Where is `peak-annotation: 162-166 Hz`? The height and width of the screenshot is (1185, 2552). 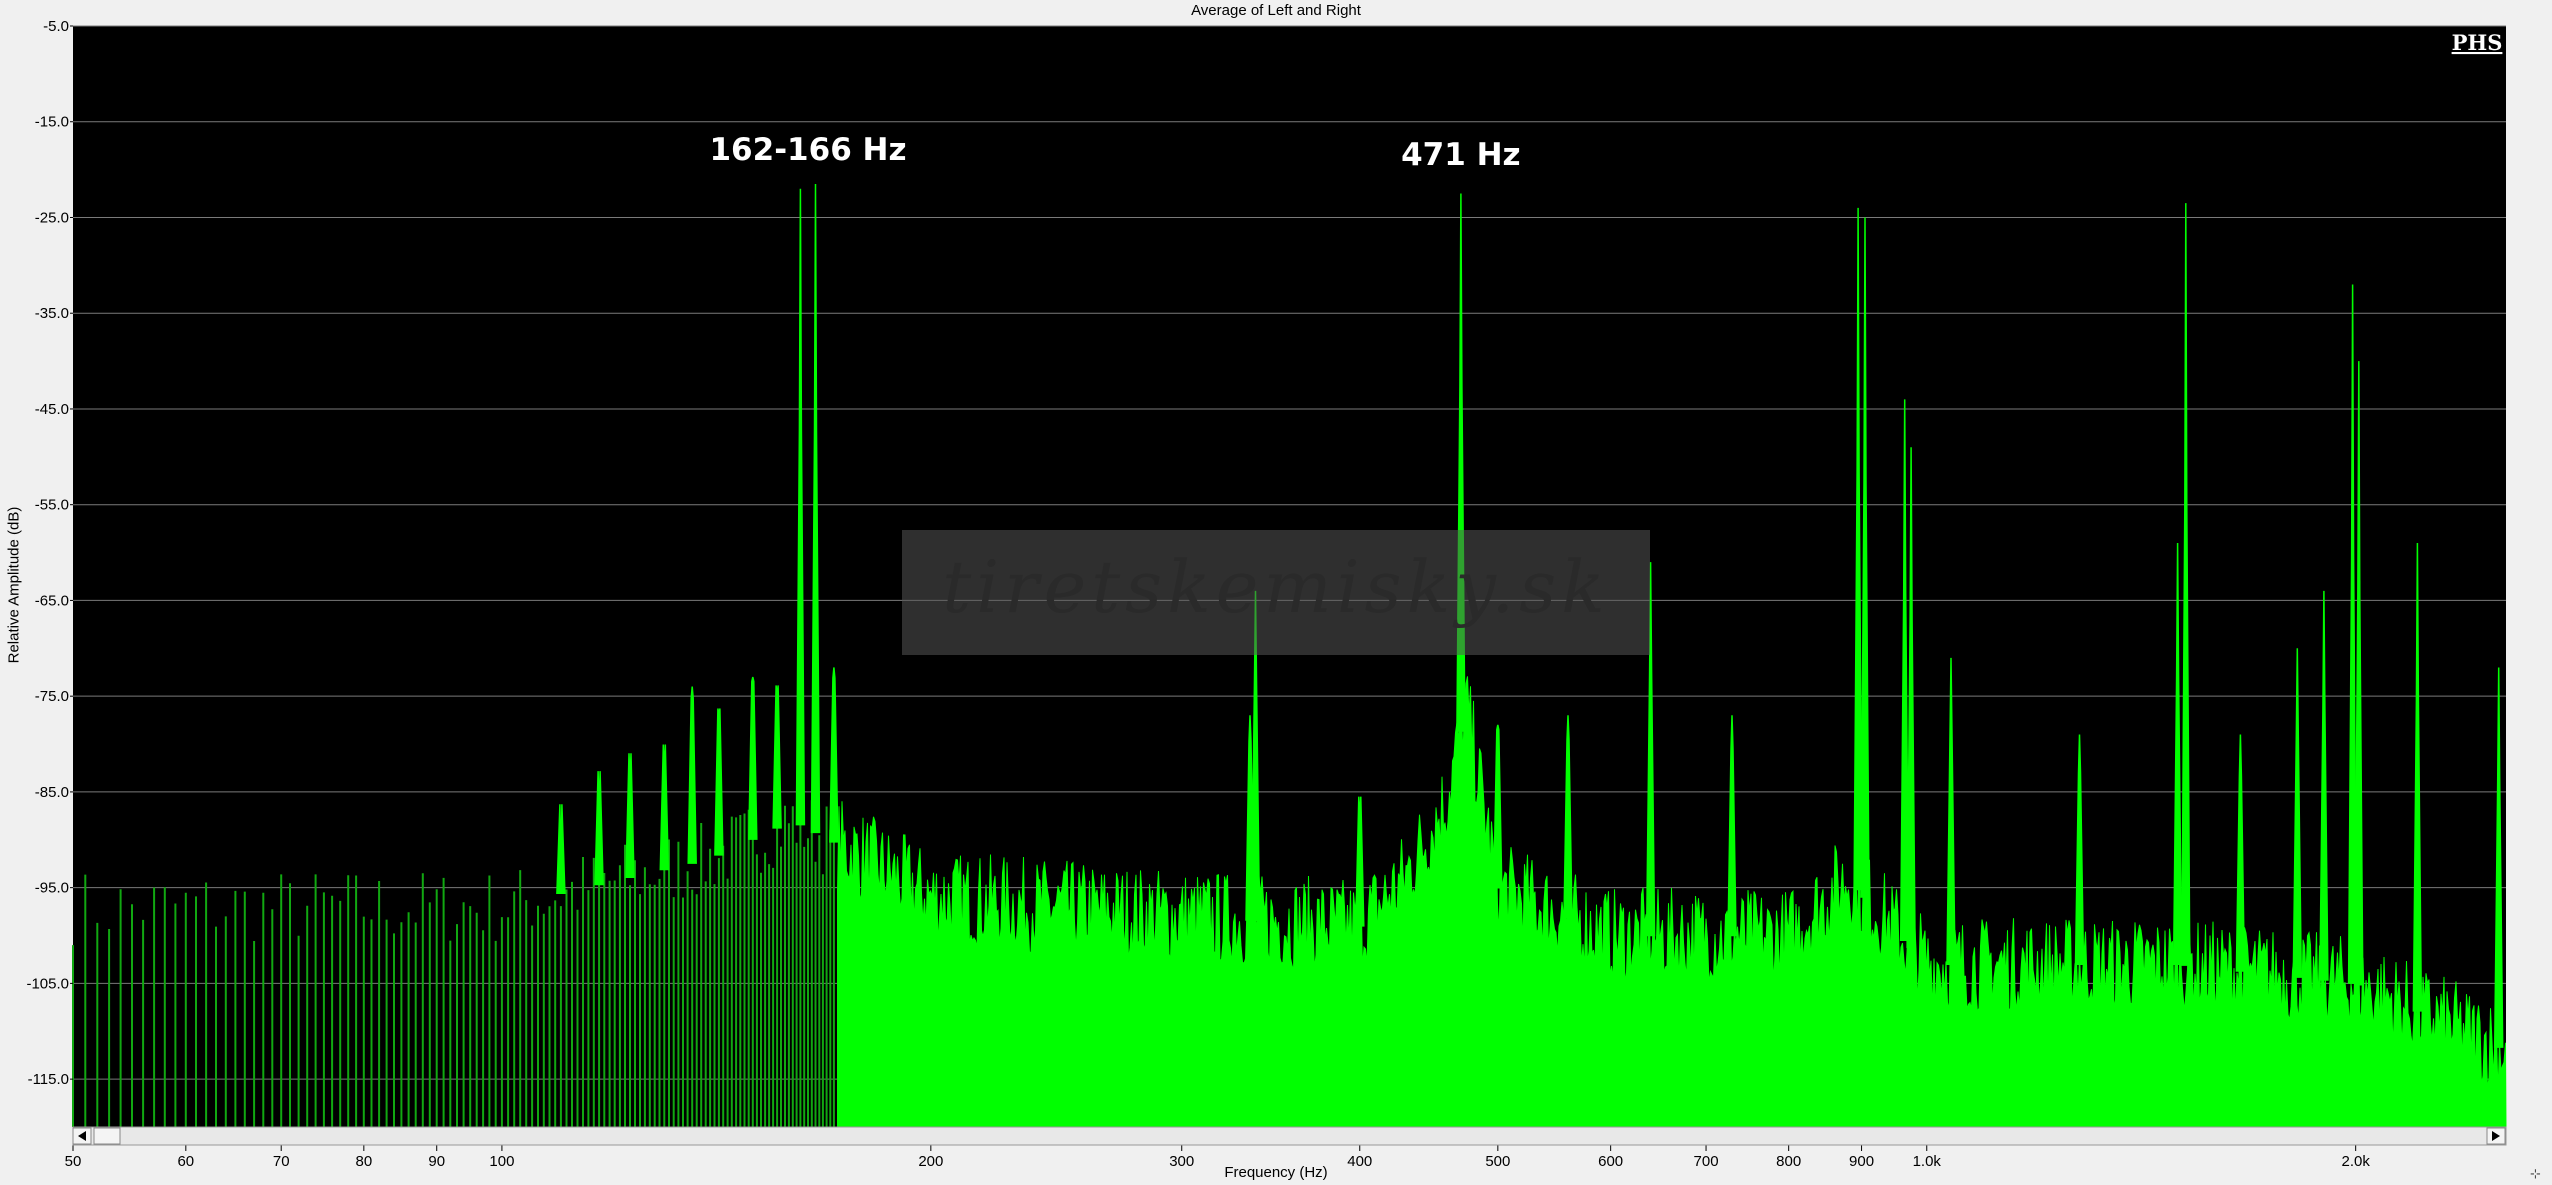
peak-annotation: 162-166 Hz is located at coordinates (807, 150).